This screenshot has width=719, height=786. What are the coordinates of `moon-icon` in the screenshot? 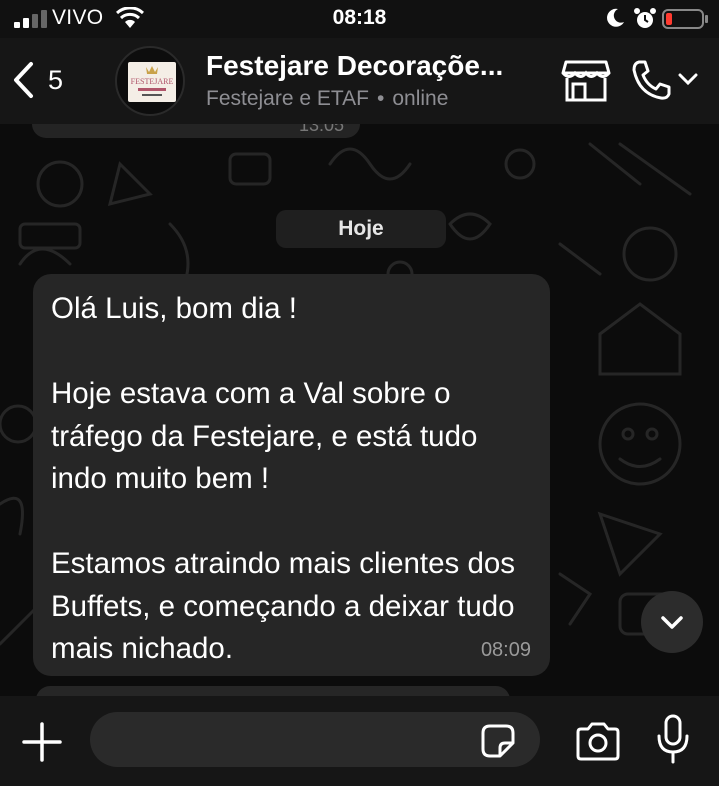 It's located at (615, 17).